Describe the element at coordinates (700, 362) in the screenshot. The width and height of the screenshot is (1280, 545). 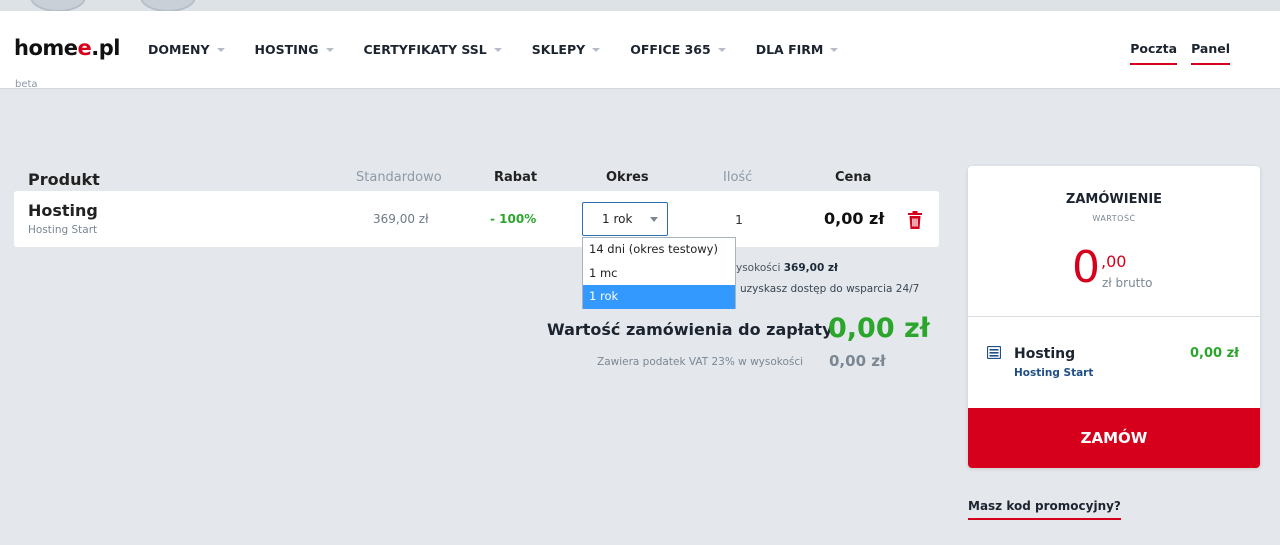
I see `total-vat-label: Zawiera podatek VAT 23% w wysokości` at that location.